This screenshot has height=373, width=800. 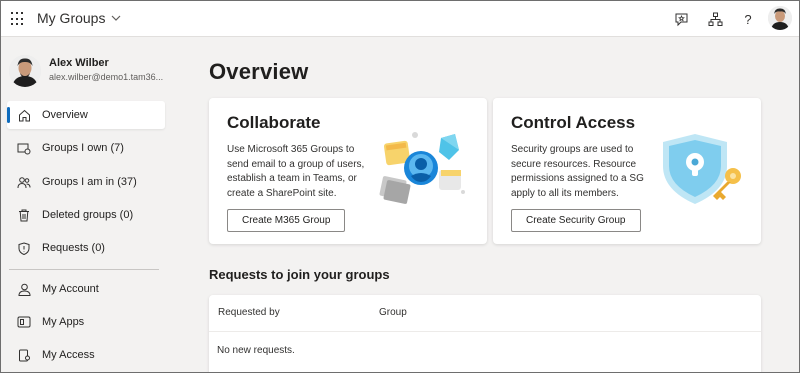 I want to click on nav-item-overview: Overview, so click(x=86, y=115).